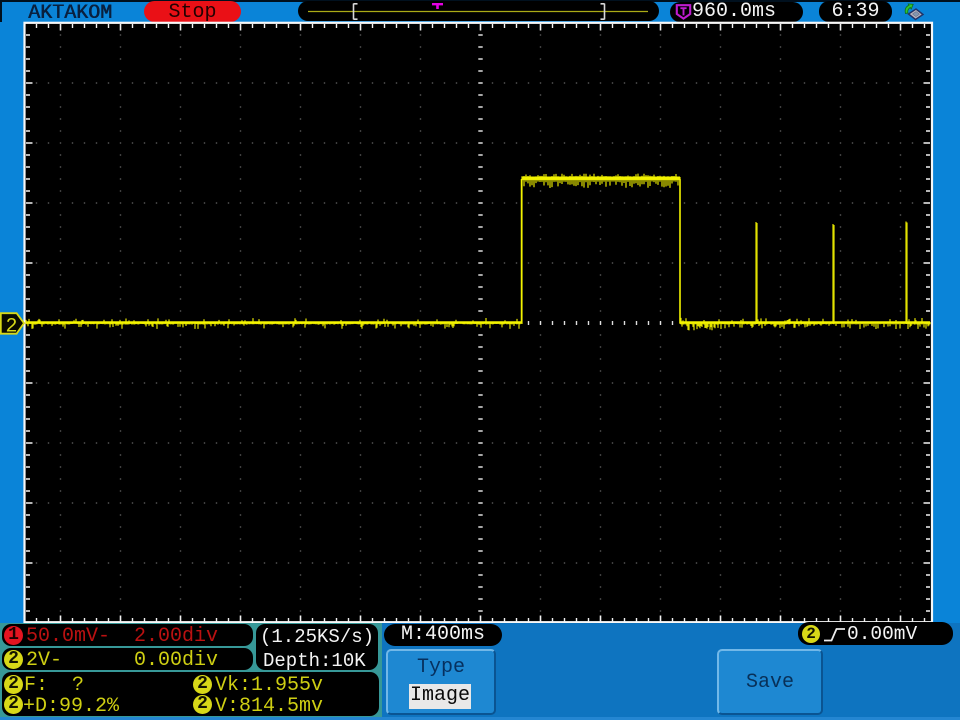 The image size is (960, 720). Describe the element at coordinates (12, 327) in the screenshot. I see `svg-text: 2` at that location.